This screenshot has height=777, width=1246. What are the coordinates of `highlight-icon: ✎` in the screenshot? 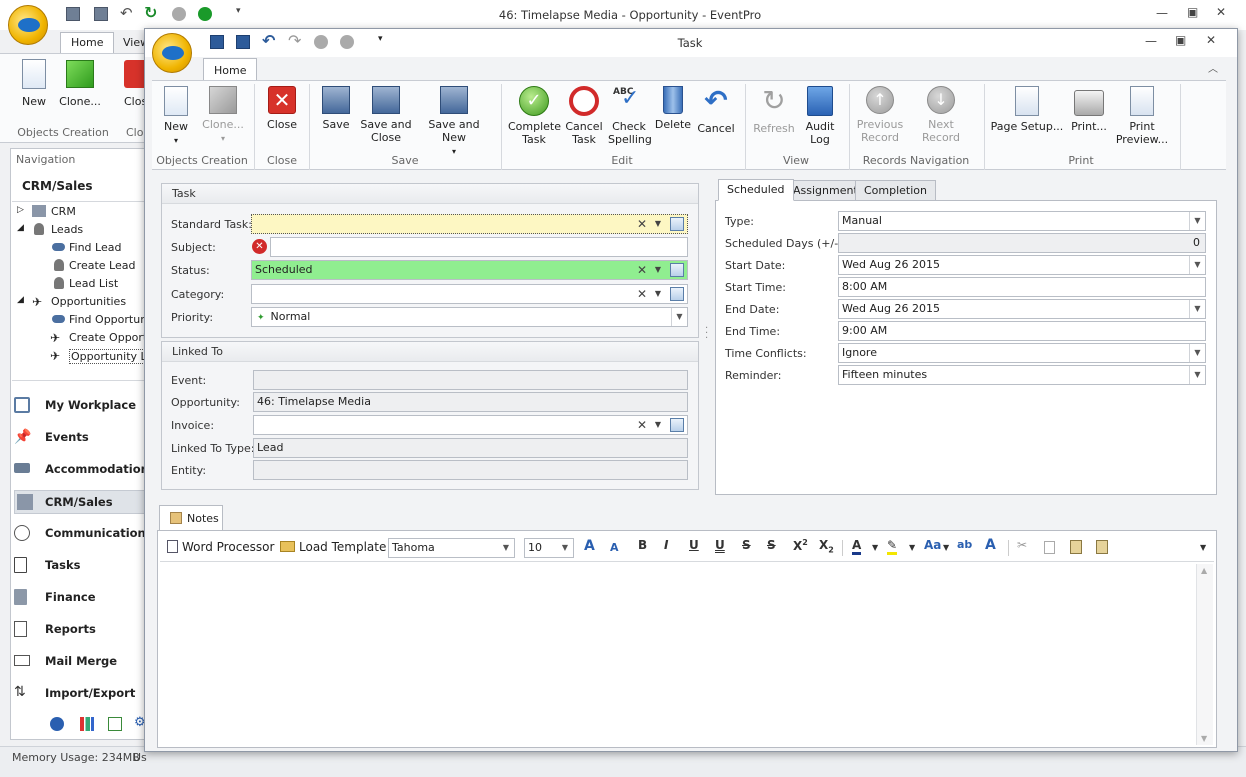 It's located at (892, 546).